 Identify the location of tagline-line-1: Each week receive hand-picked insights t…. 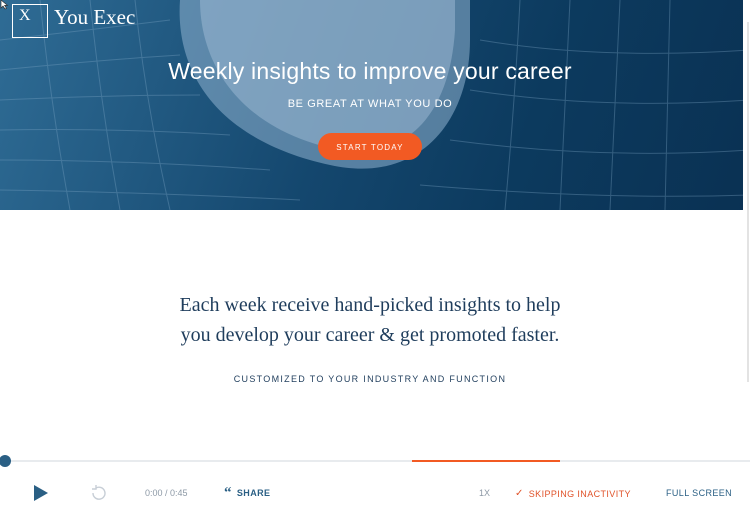
(370, 305).